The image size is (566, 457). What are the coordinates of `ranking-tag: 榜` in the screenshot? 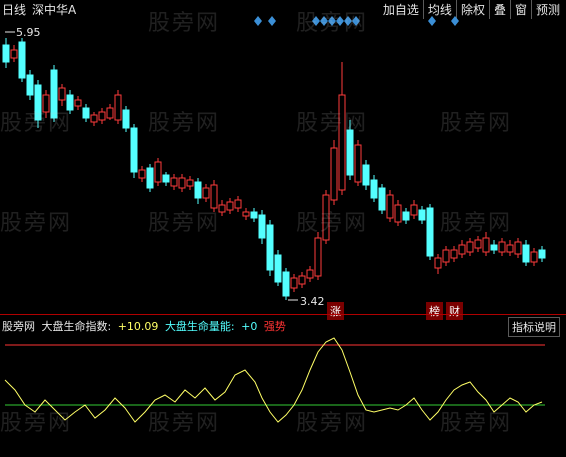 It's located at (434, 311).